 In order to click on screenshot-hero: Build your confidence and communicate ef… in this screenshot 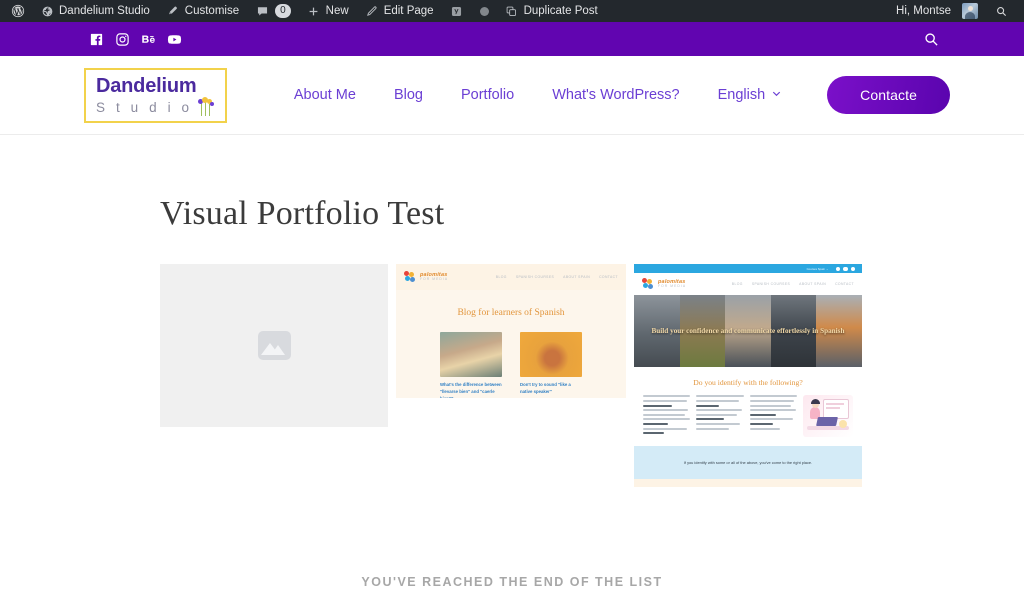, I will do `click(748, 331)`.